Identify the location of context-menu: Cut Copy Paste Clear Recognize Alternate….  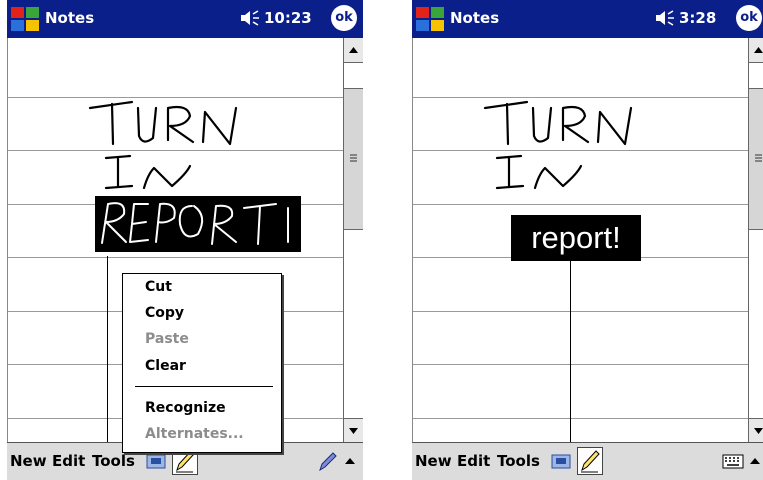
(202, 363).